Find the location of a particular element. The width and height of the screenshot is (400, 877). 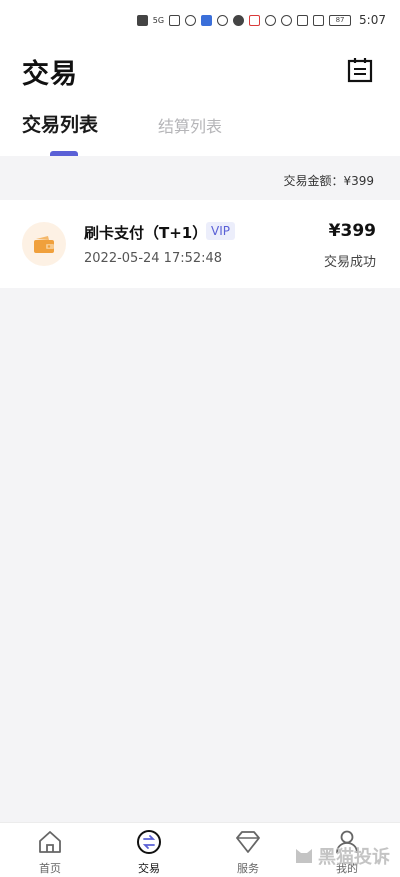

calendar-button is located at coordinates (360, 70).